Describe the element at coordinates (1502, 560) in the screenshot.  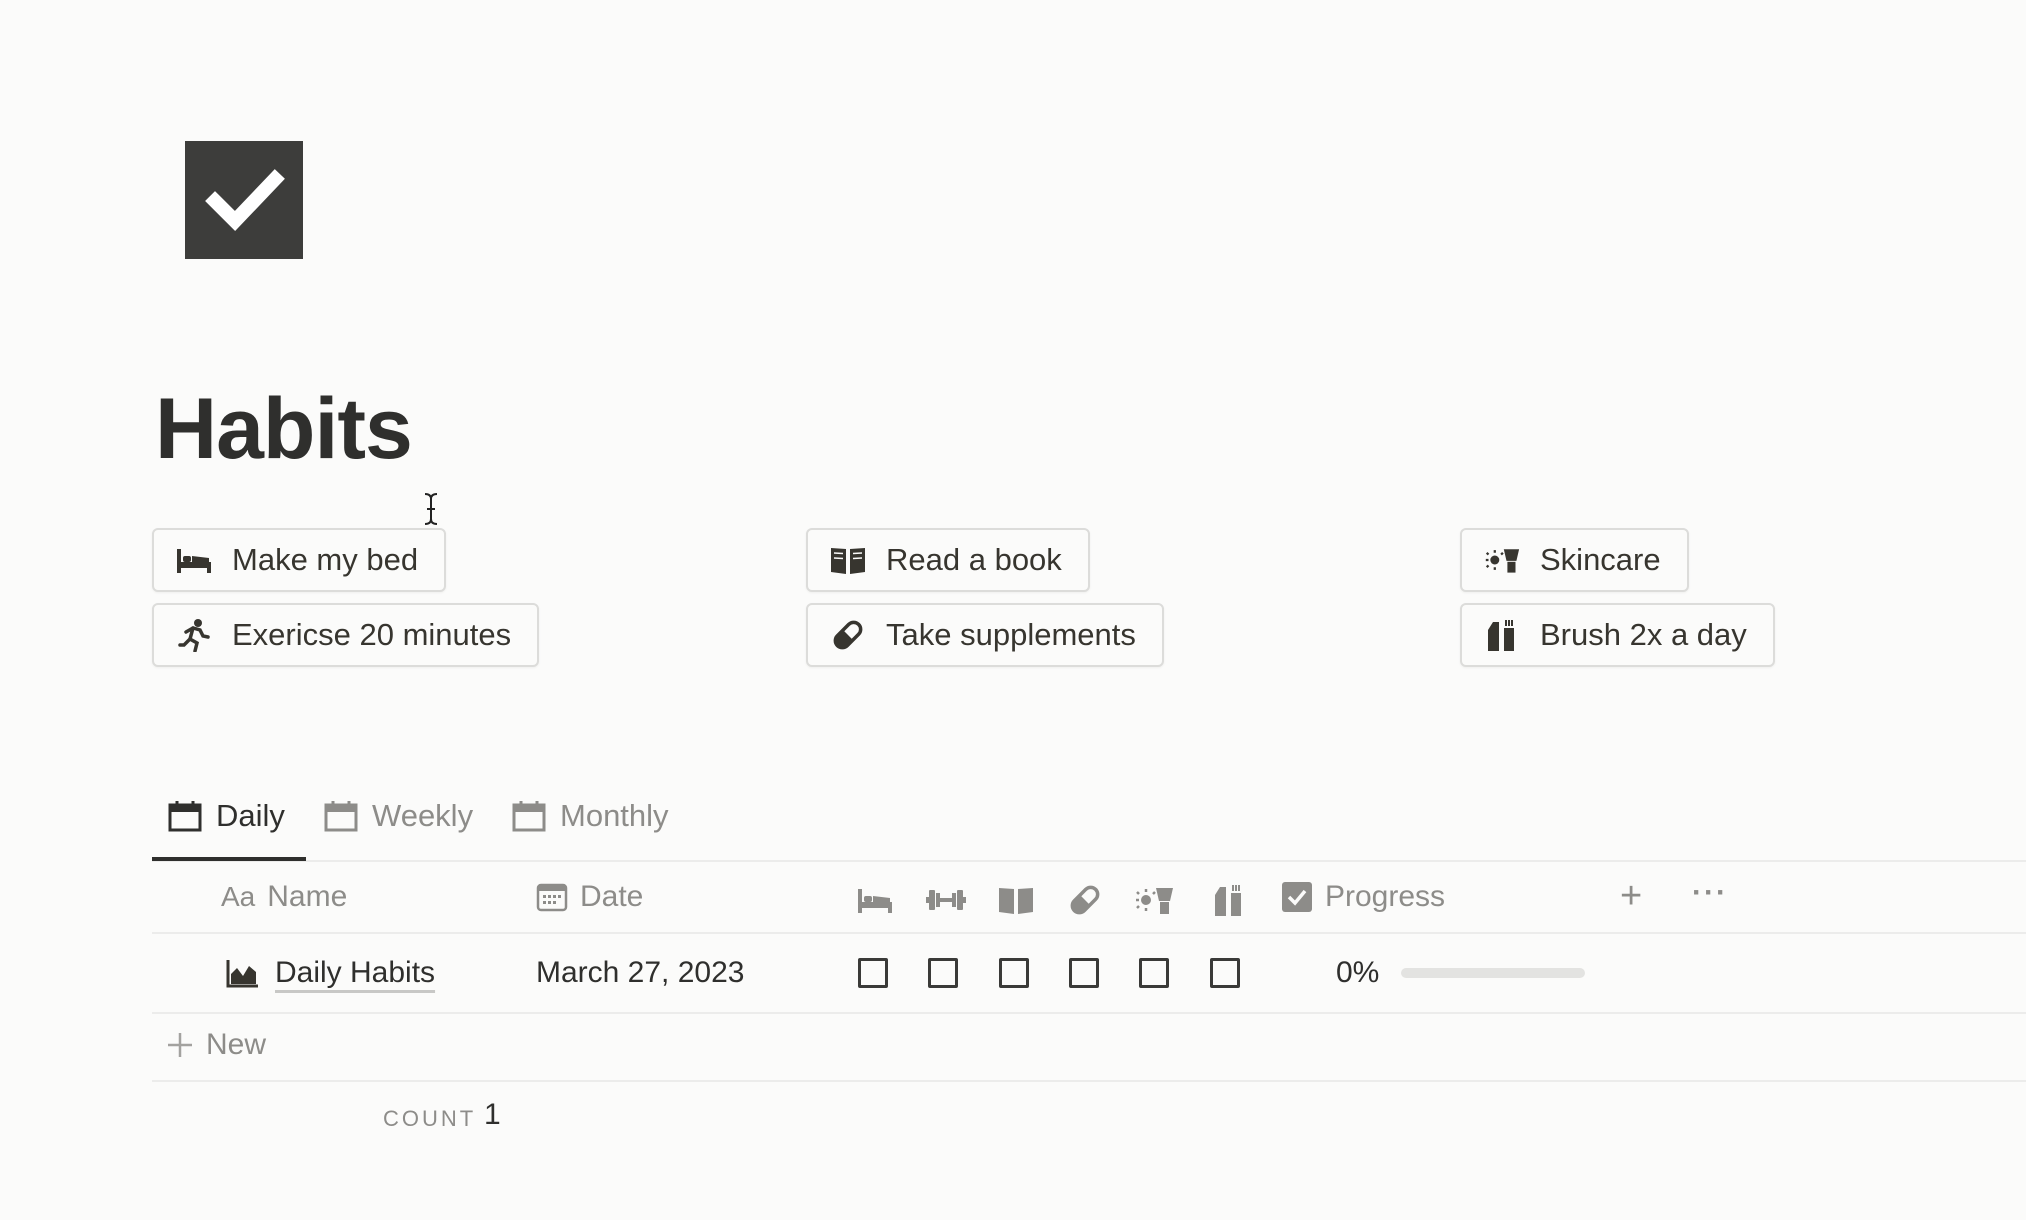
I see `skincare-icon` at that location.